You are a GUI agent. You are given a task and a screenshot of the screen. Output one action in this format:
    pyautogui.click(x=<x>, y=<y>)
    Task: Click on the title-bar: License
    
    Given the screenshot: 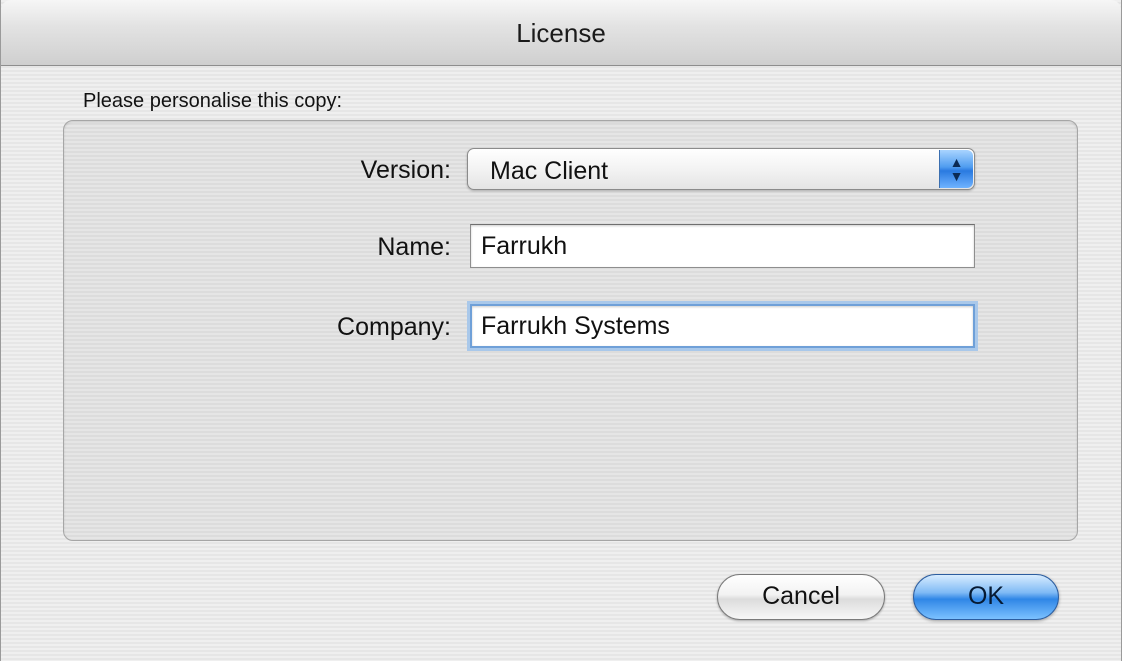 What is the action you would take?
    pyautogui.click(x=561, y=33)
    